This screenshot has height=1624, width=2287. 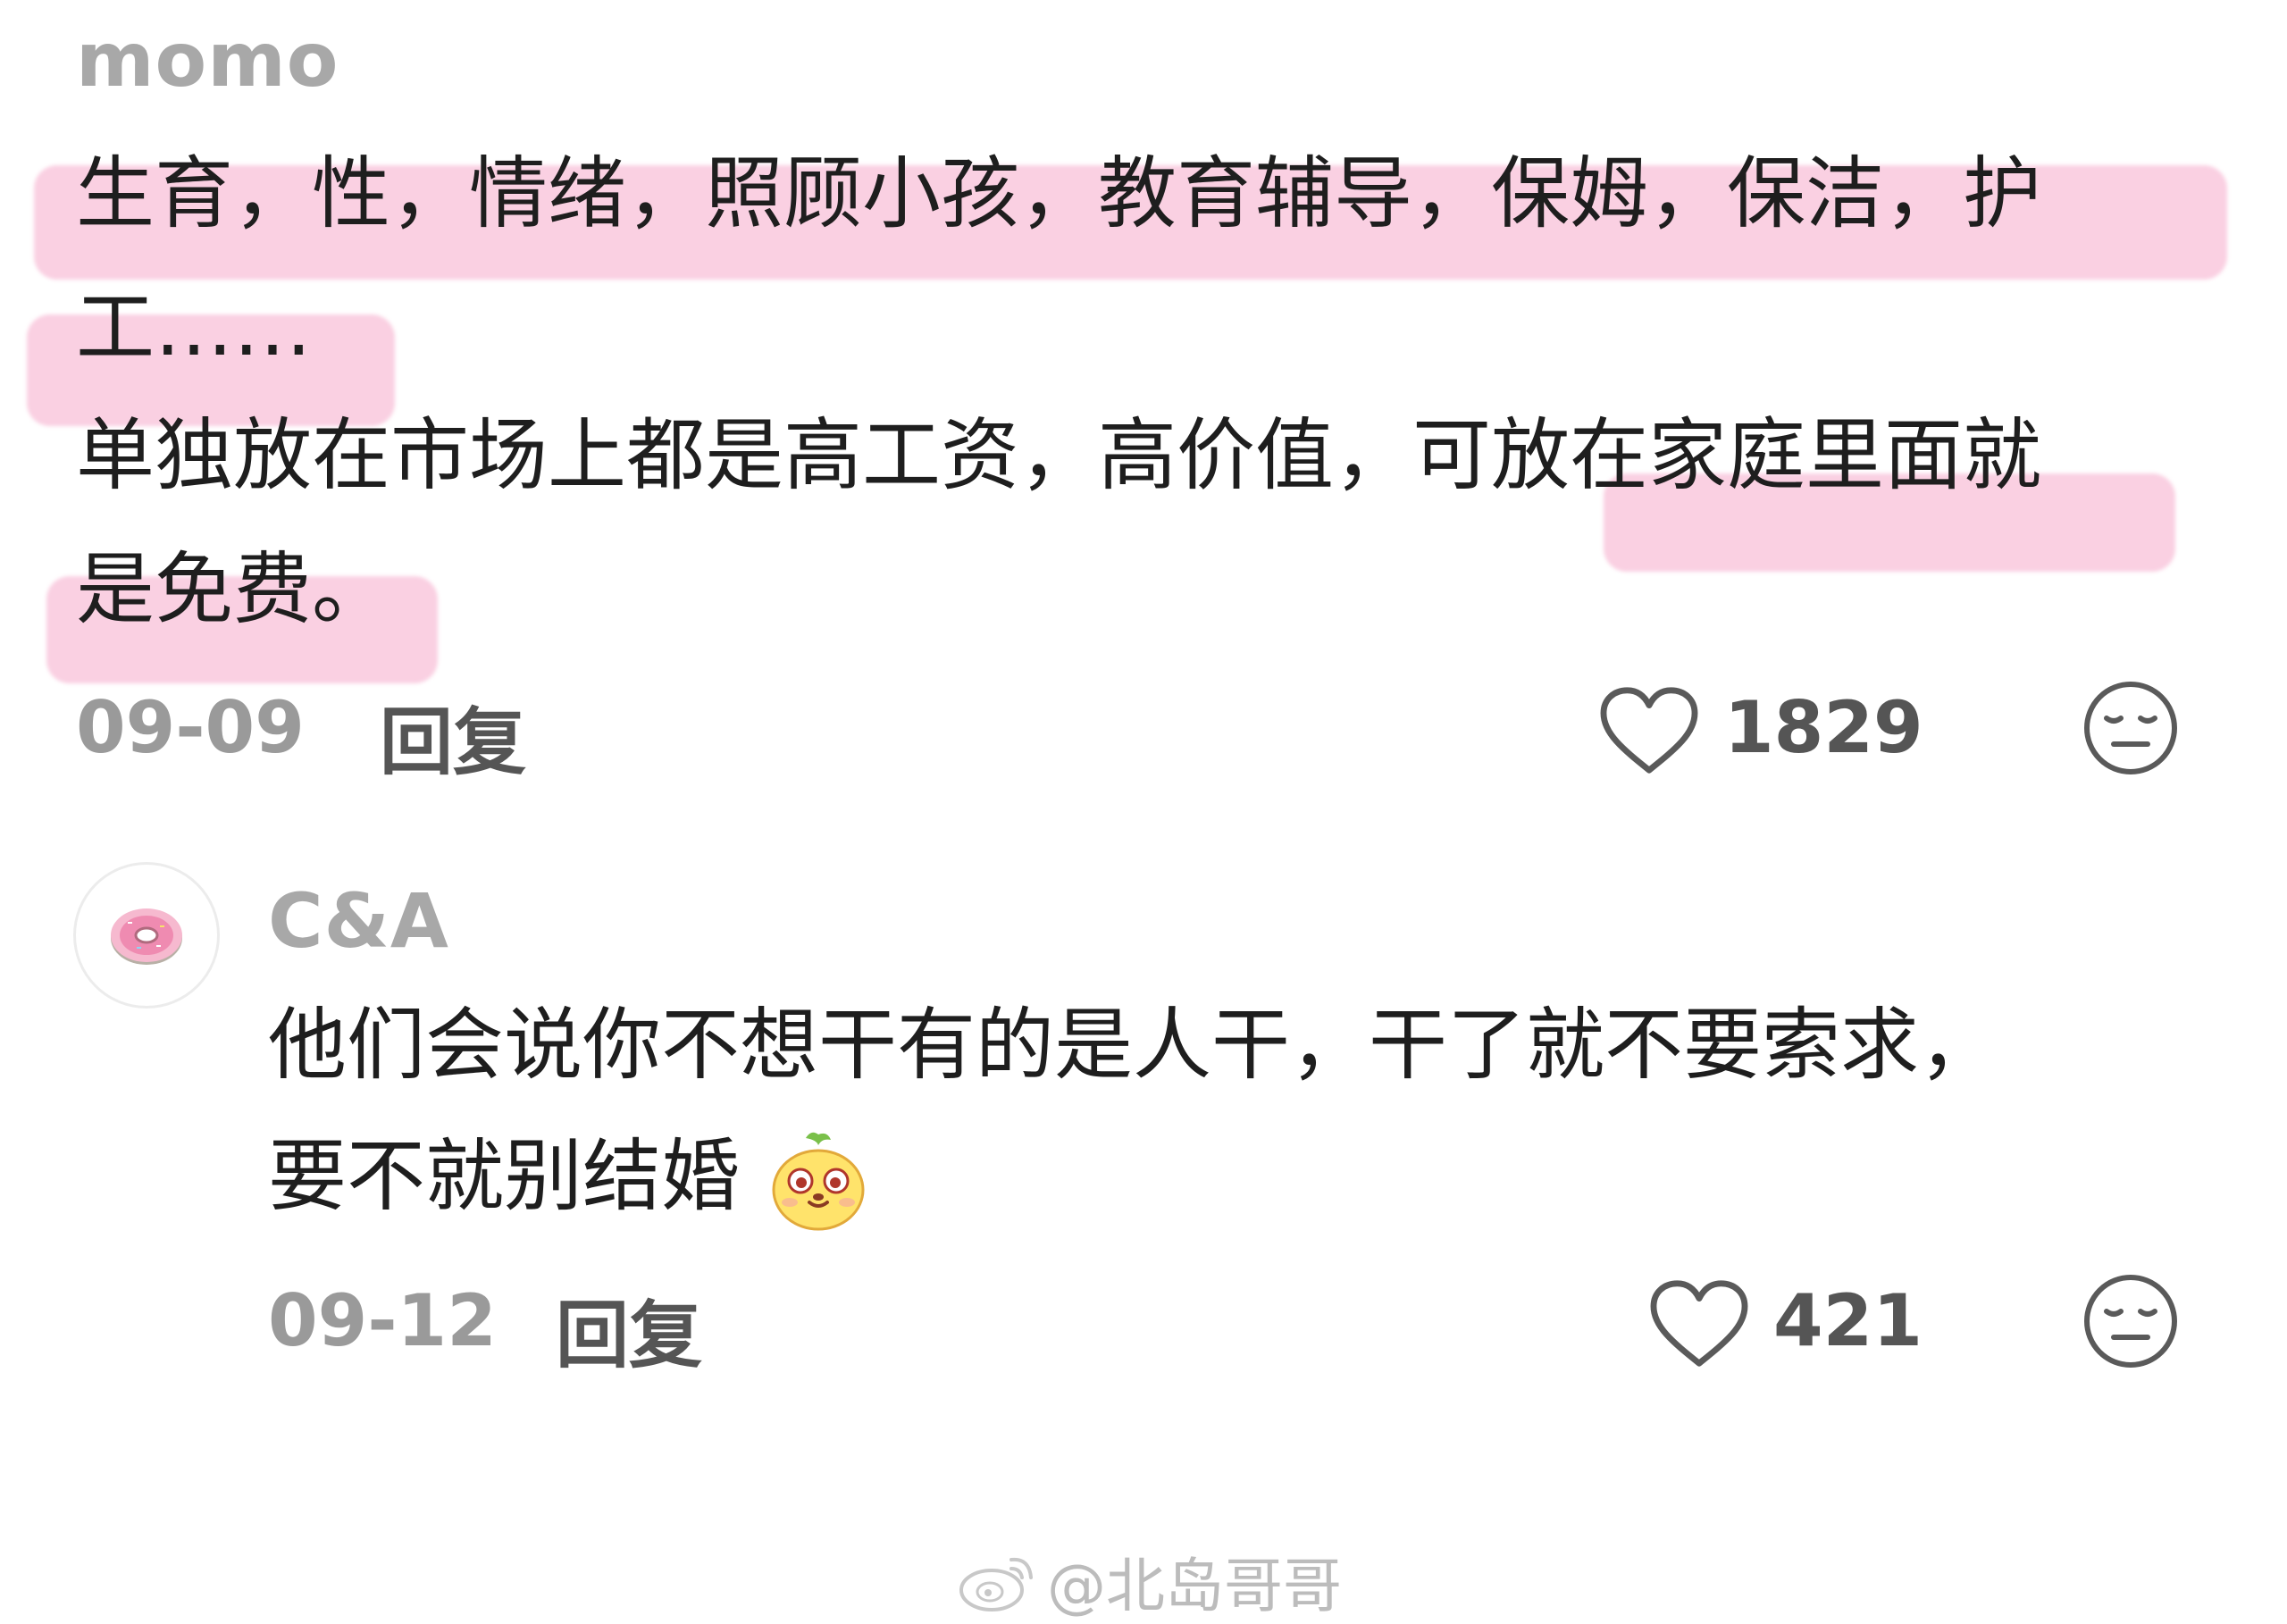 What do you see at coordinates (1133, 1045) in the screenshot?
I see `comment-text-line: 他们会说你不想干有的是人干，干了就不要索求，` at bounding box center [1133, 1045].